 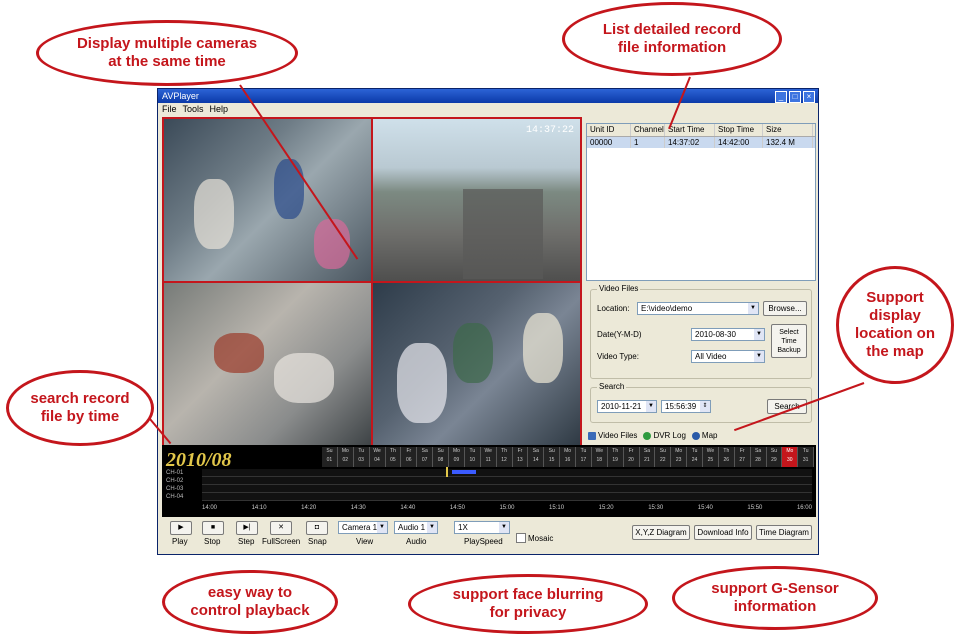 I want to click on minimize-button: _, so click(x=781, y=97).